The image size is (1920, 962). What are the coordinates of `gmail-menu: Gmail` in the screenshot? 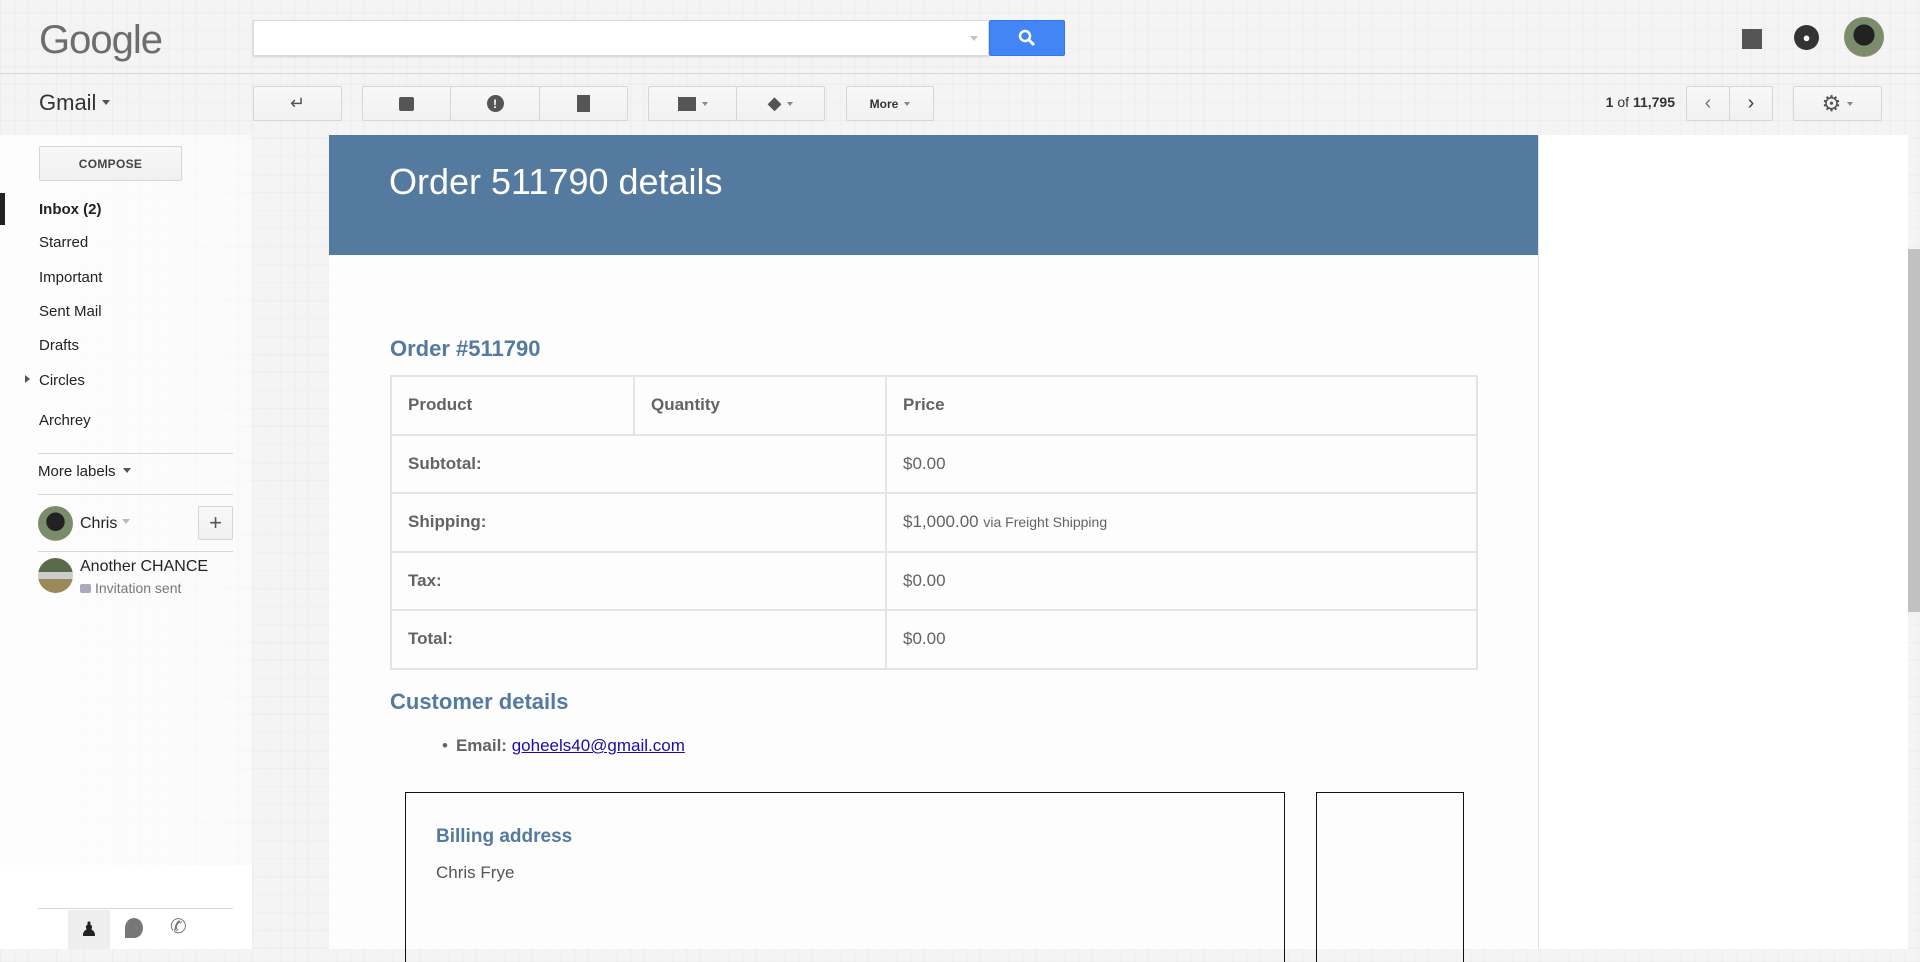 It's located at (75, 103).